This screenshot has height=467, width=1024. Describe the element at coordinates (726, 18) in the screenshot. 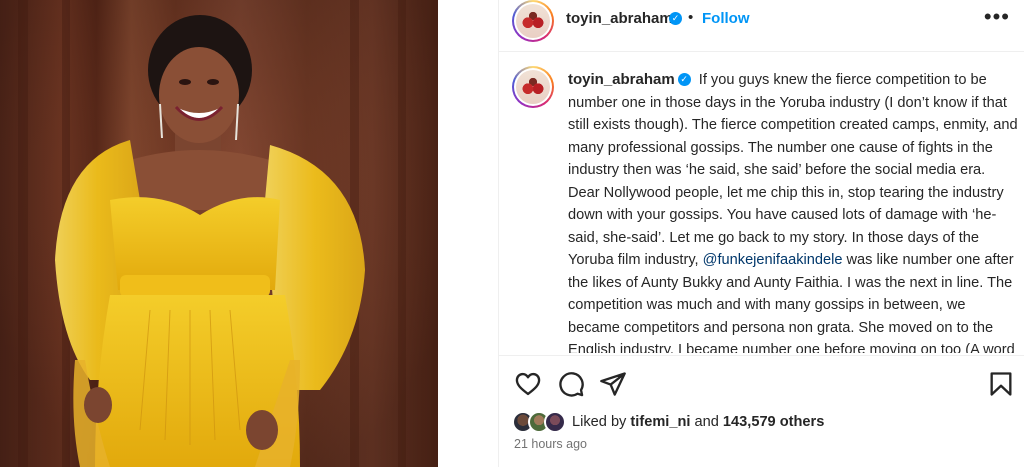

I see `follow-button: Follow` at that location.